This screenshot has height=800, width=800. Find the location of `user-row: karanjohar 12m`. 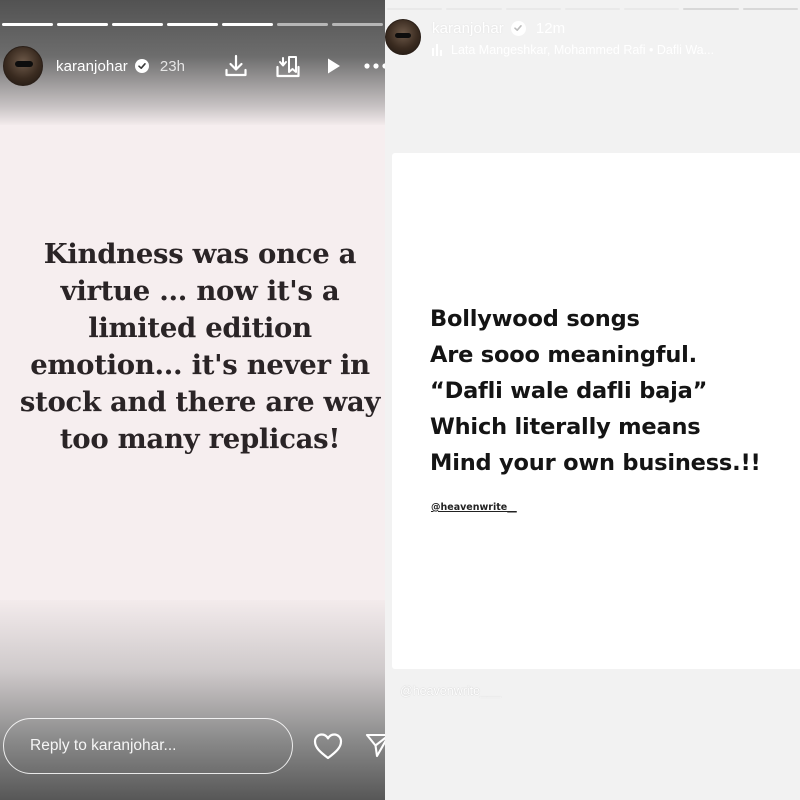

user-row: karanjohar 12m is located at coordinates (498, 28).